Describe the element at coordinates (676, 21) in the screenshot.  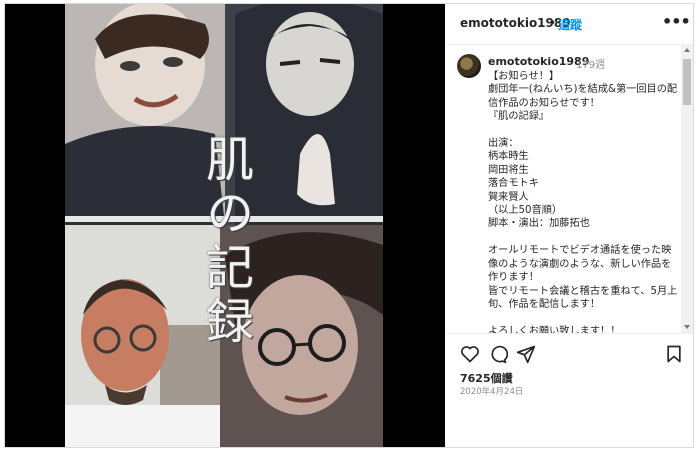
I see `more-horizontal-icon: •••` at that location.